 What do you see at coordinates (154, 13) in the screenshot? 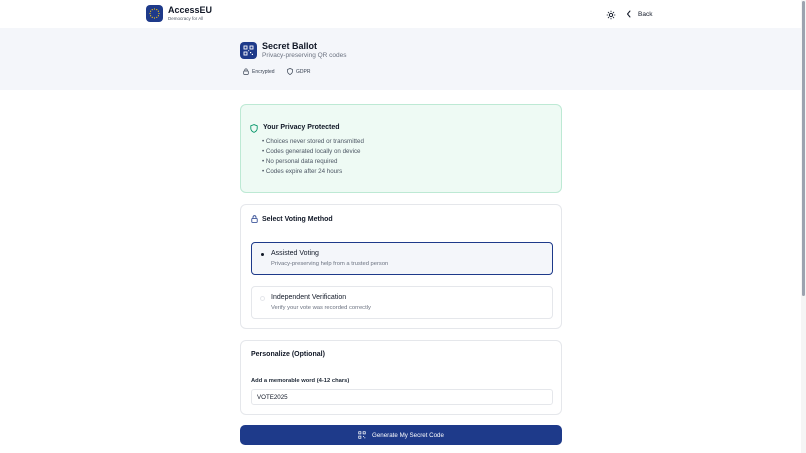
I see `eu-stars-icon` at bounding box center [154, 13].